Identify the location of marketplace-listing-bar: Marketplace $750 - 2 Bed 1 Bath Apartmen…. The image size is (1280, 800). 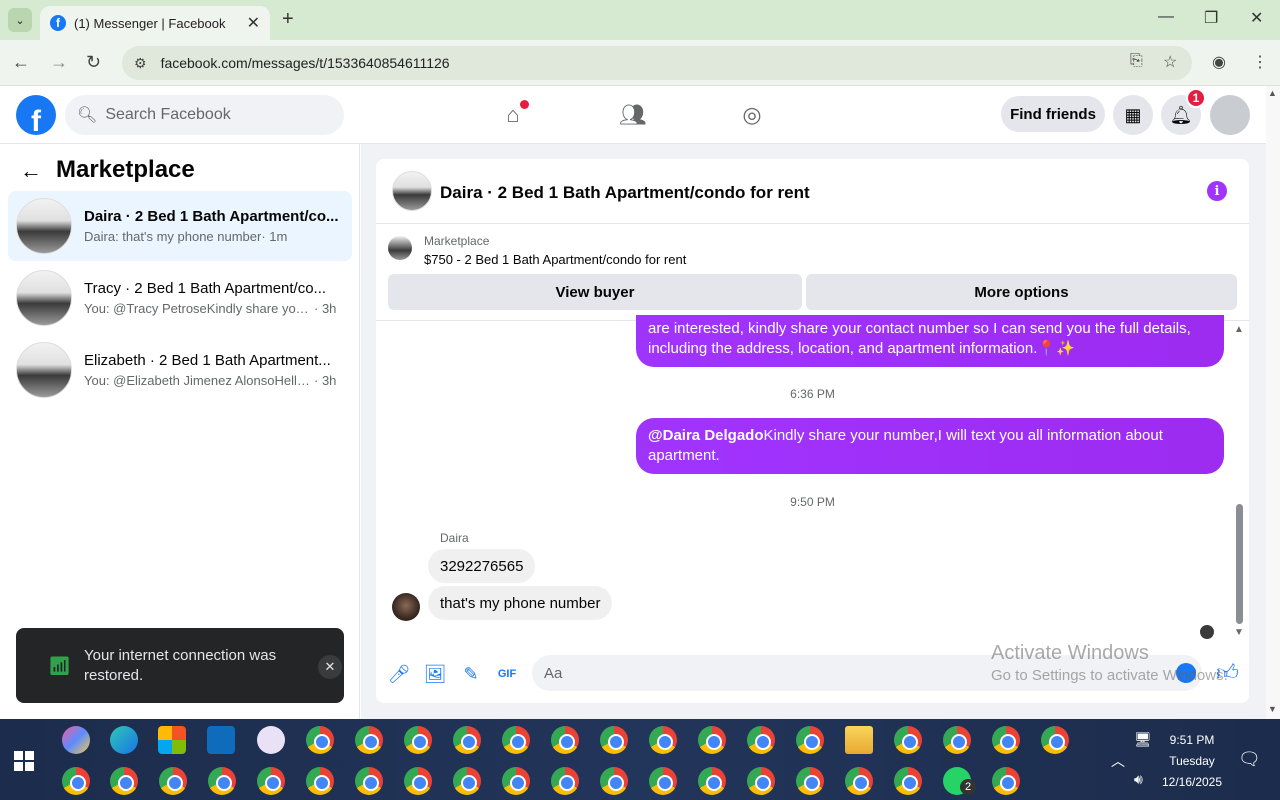
(812, 272).